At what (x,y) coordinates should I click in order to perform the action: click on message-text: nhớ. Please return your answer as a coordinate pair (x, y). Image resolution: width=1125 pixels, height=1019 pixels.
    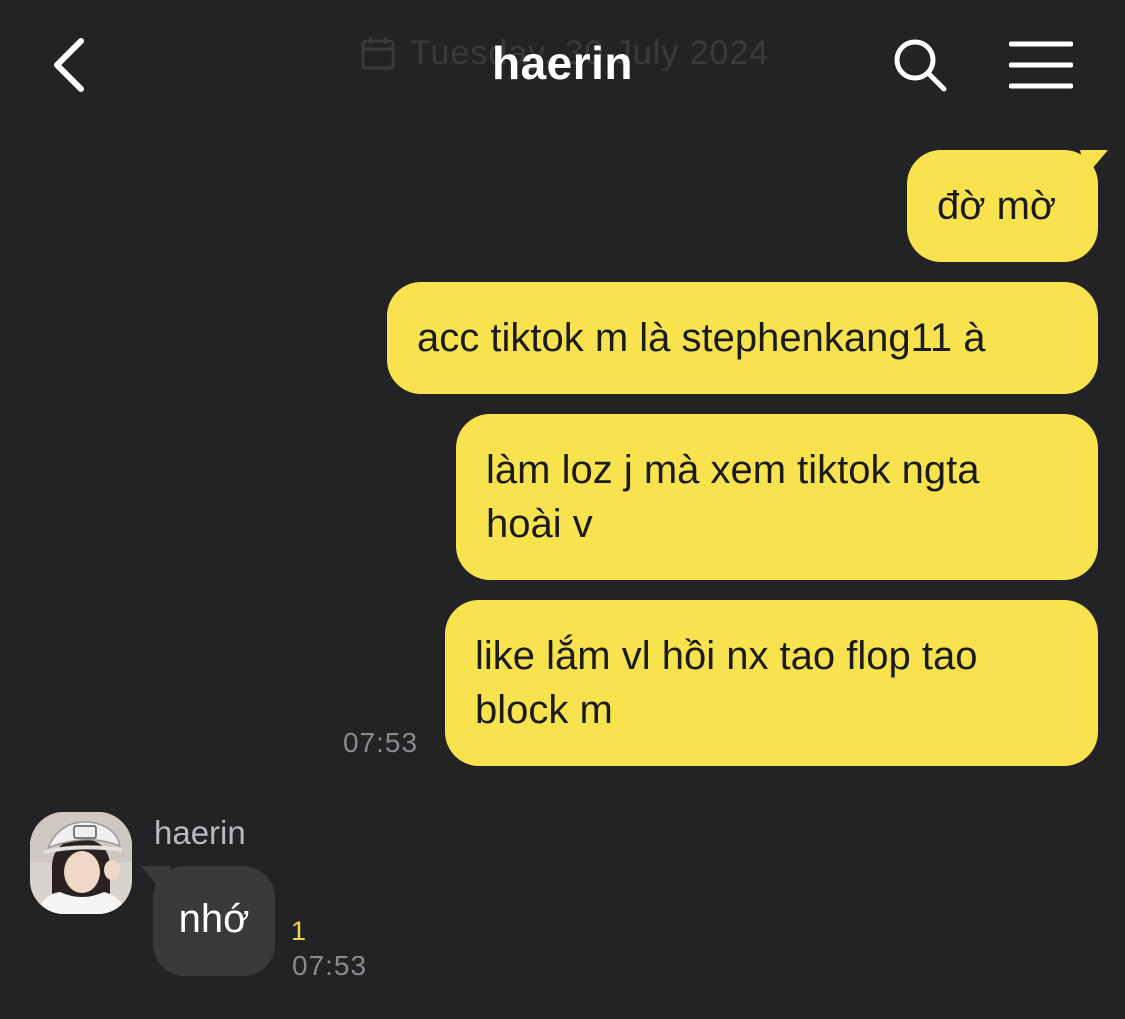
    Looking at the image, I should click on (214, 918).